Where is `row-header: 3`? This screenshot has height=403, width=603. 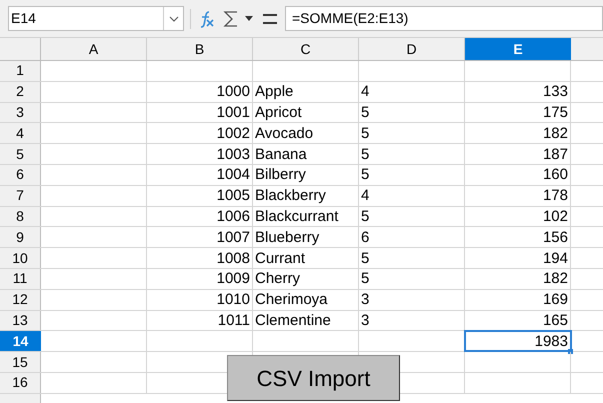
row-header: 3 is located at coordinates (20, 112).